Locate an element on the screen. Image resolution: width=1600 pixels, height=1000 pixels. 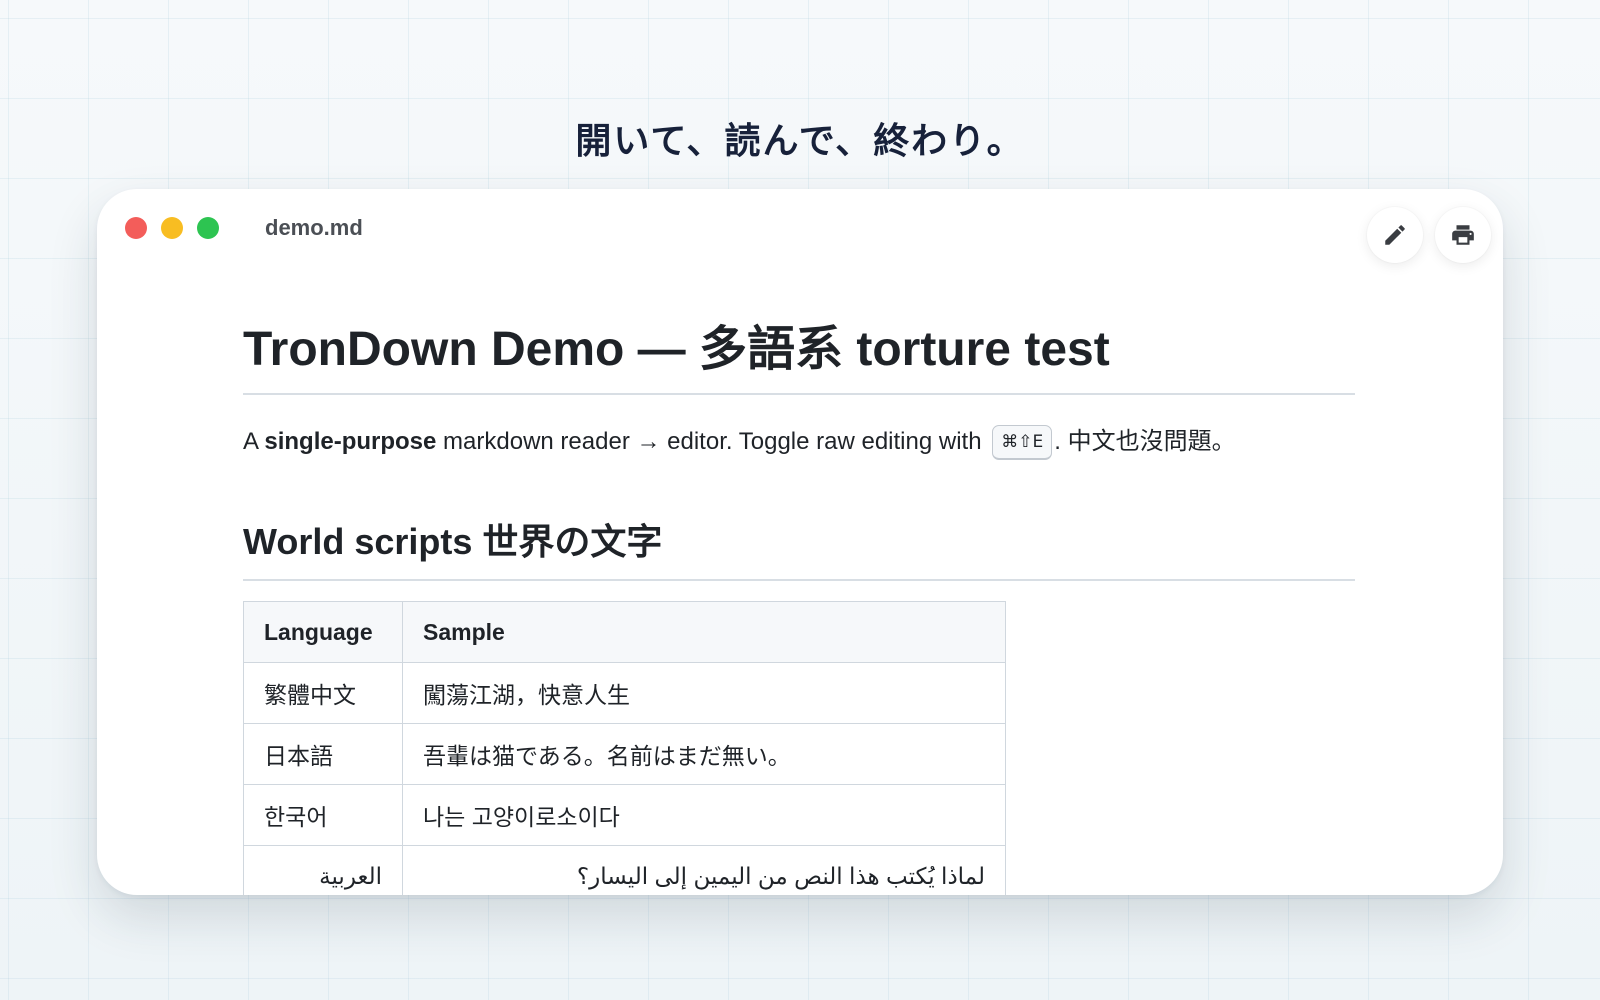
cell-sample: 吾輩は猫である。名前はまだ無い。 is located at coordinates (704, 754).